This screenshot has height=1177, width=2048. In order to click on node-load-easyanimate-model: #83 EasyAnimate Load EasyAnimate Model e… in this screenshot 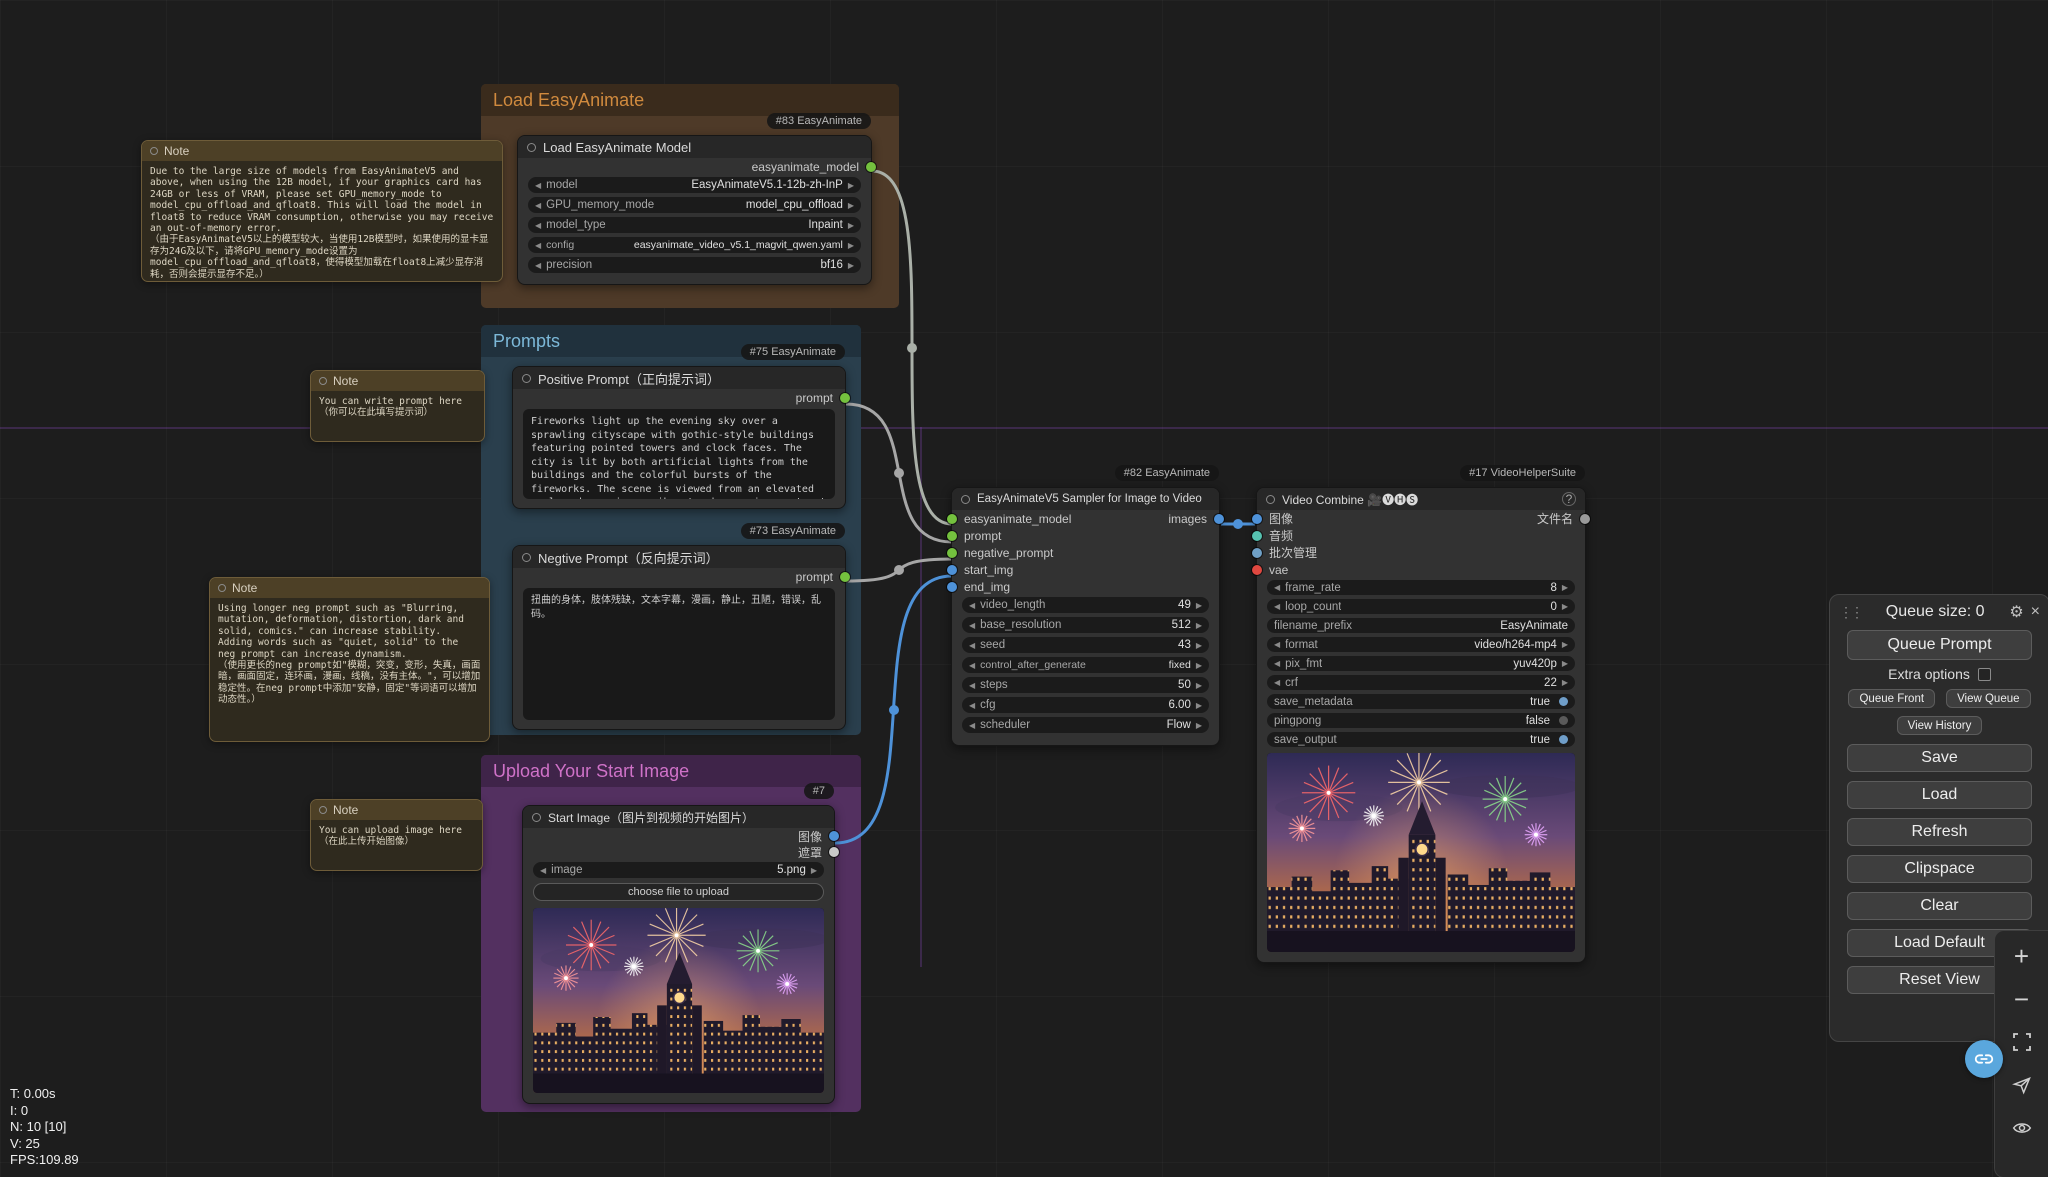, I will do `click(696, 199)`.